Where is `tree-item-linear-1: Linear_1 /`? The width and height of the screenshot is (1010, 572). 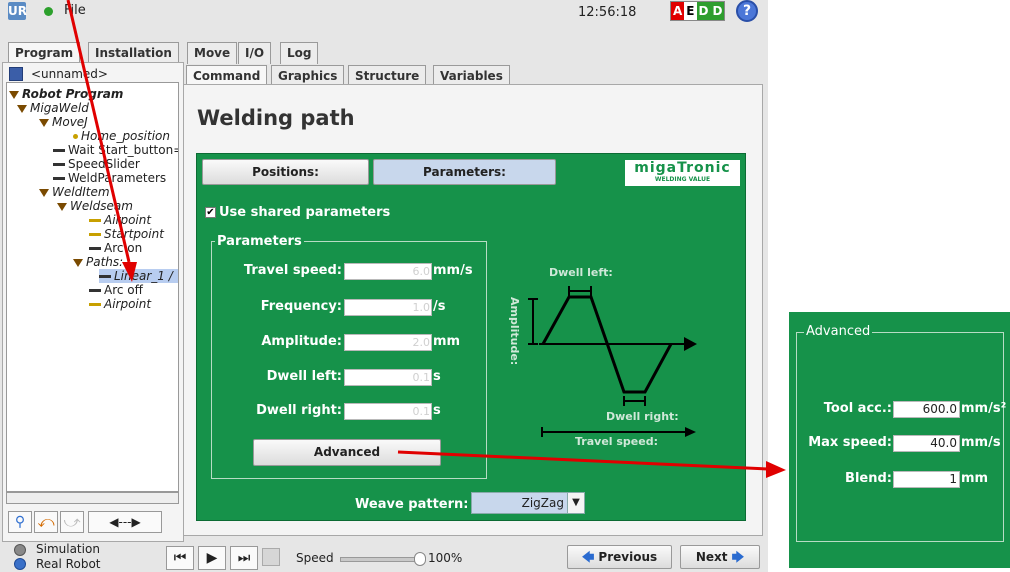
tree-item-linear-1: Linear_1 / is located at coordinates (138, 276).